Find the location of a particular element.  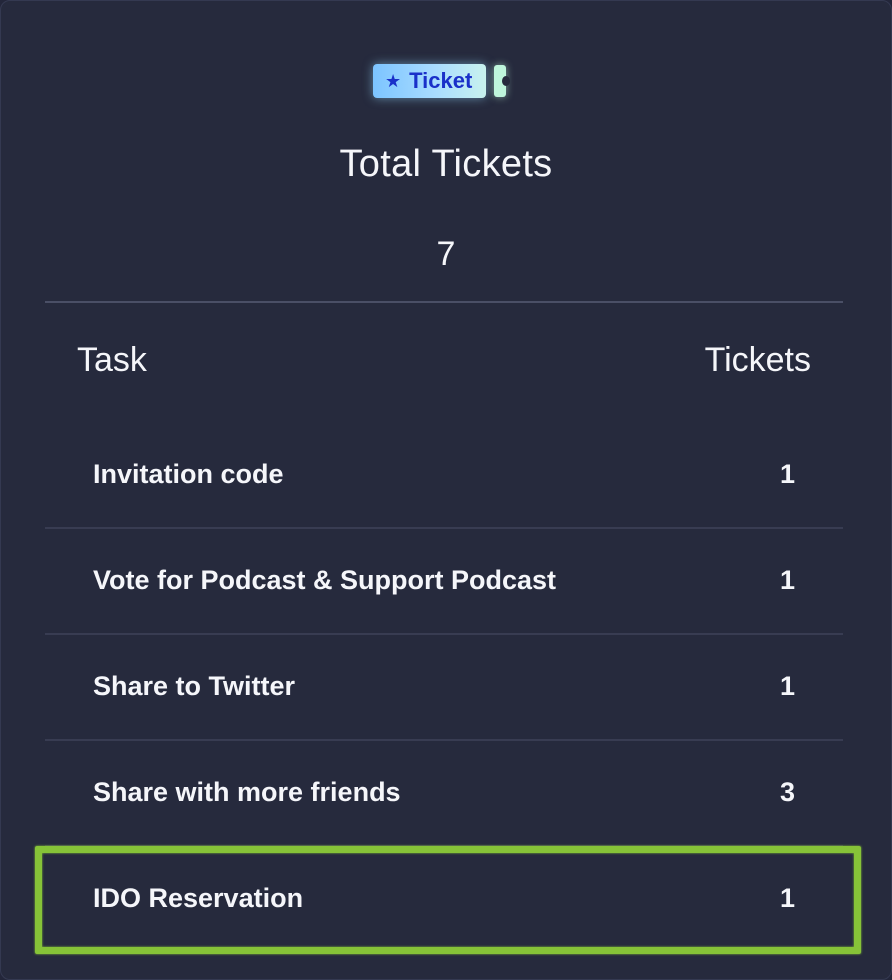

total-tickets-title: Total Tickets is located at coordinates (446, 164).